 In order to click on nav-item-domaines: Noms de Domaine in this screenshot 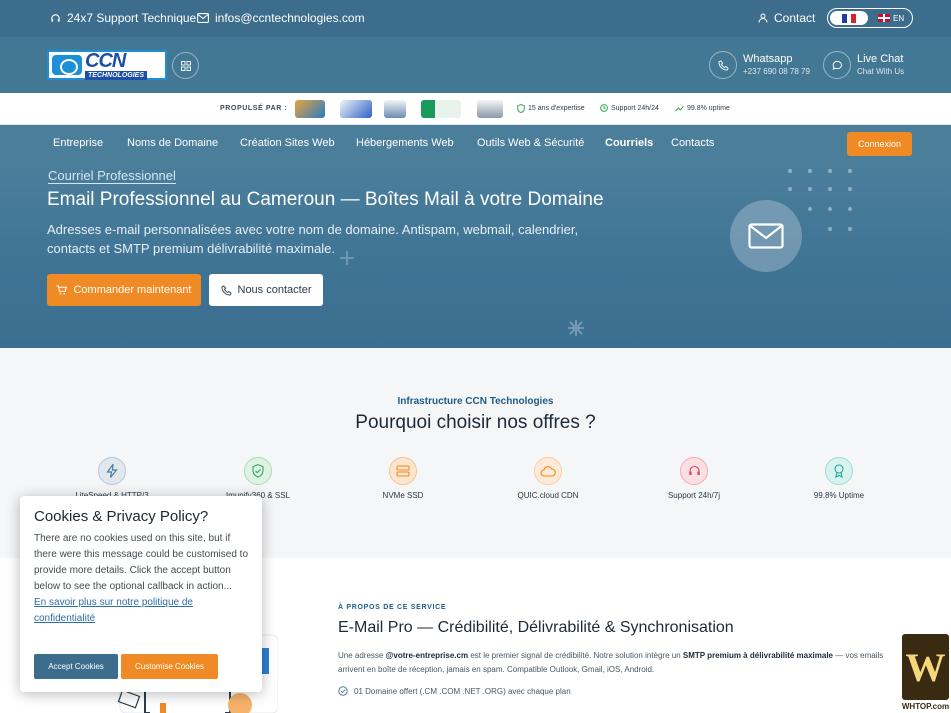, I will do `click(172, 143)`.